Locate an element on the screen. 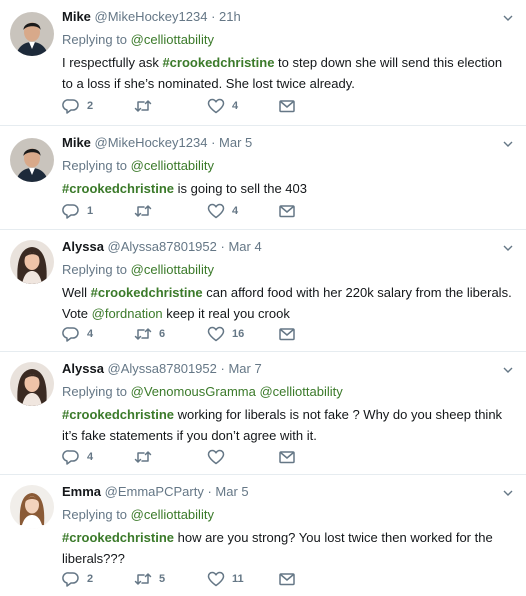 Image resolution: width=526 pixels, height=596 pixels. reply-button: 1 is located at coordinates (77, 211).